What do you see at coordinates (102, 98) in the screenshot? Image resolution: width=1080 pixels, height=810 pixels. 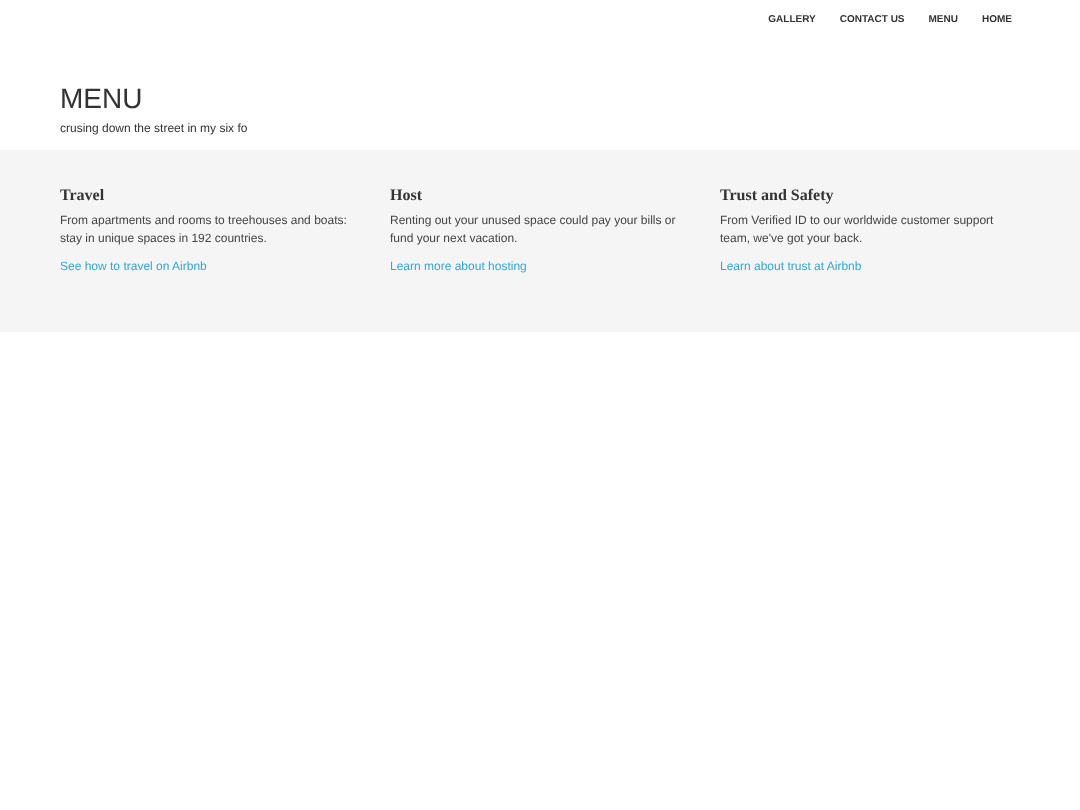 I see `page-title: MENU` at bounding box center [102, 98].